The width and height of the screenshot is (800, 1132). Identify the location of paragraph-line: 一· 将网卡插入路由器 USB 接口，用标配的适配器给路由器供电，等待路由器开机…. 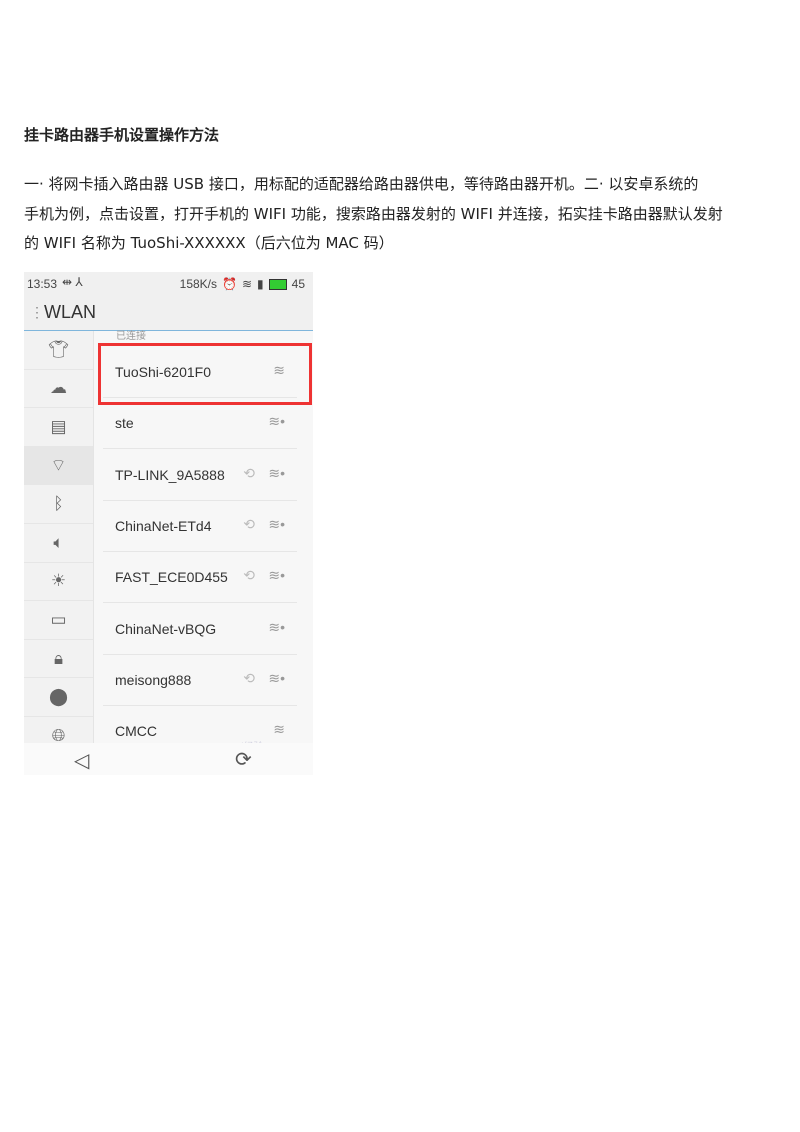
(361, 184).